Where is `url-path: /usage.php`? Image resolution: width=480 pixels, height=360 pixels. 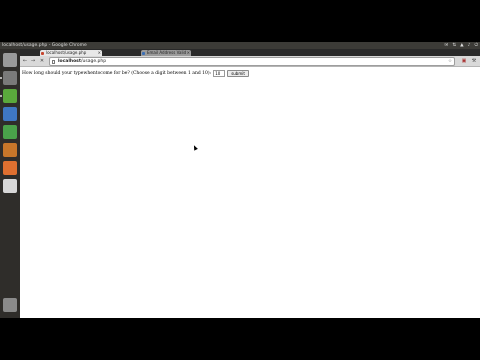 url-path: /usage.php is located at coordinates (94, 61).